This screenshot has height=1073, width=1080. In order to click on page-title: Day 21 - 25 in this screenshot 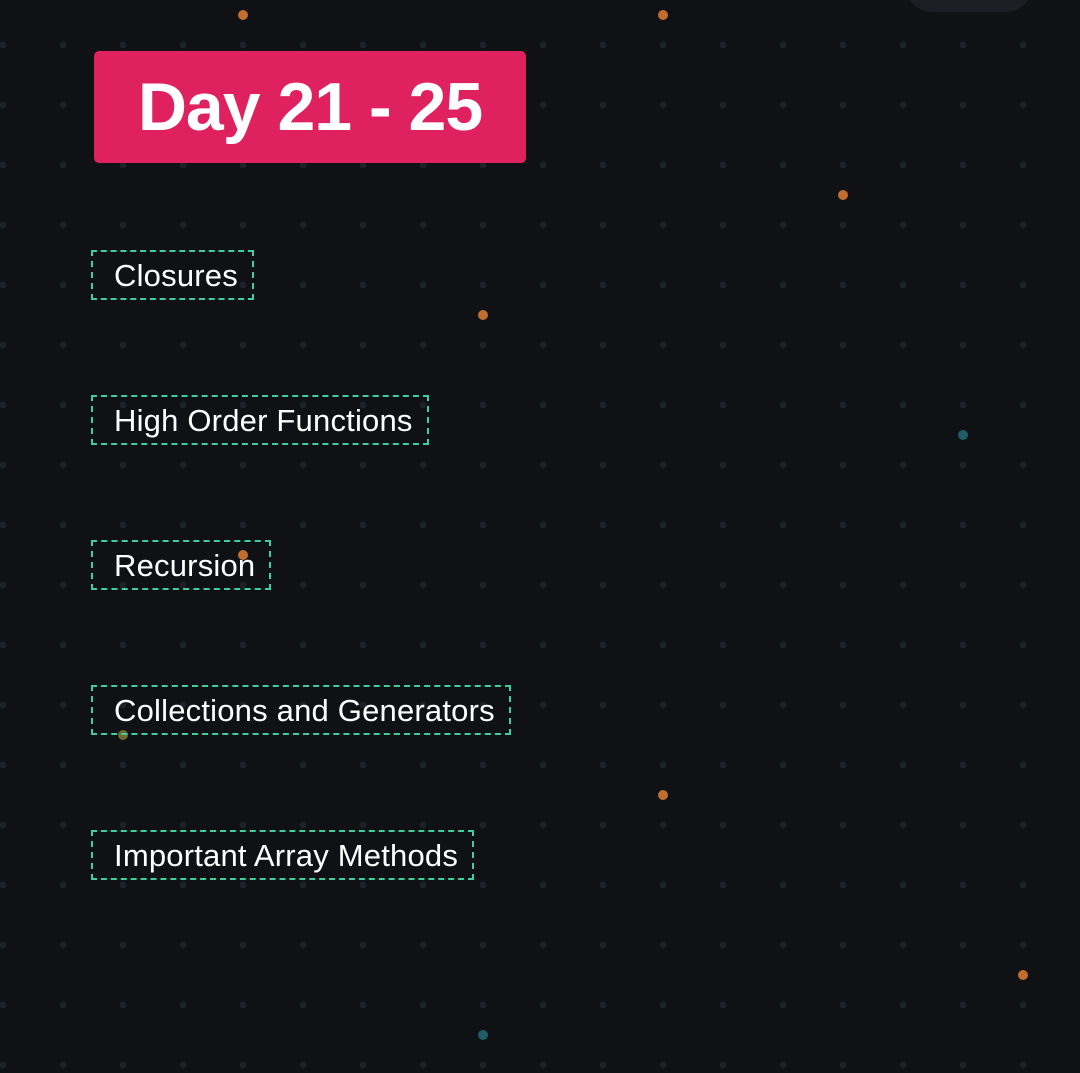, I will do `click(310, 107)`.